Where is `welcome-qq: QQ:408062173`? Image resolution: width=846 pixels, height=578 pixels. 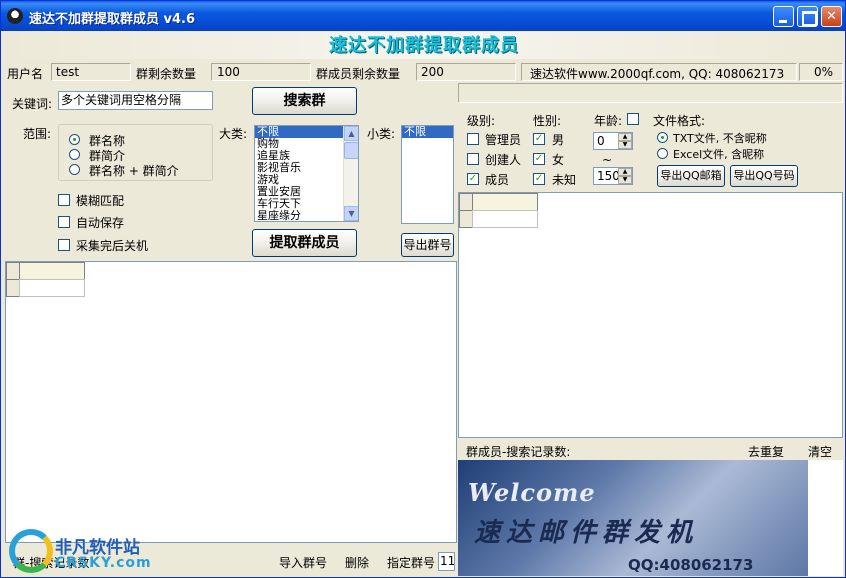 welcome-qq: QQ:408062173 is located at coordinates (691, 565).